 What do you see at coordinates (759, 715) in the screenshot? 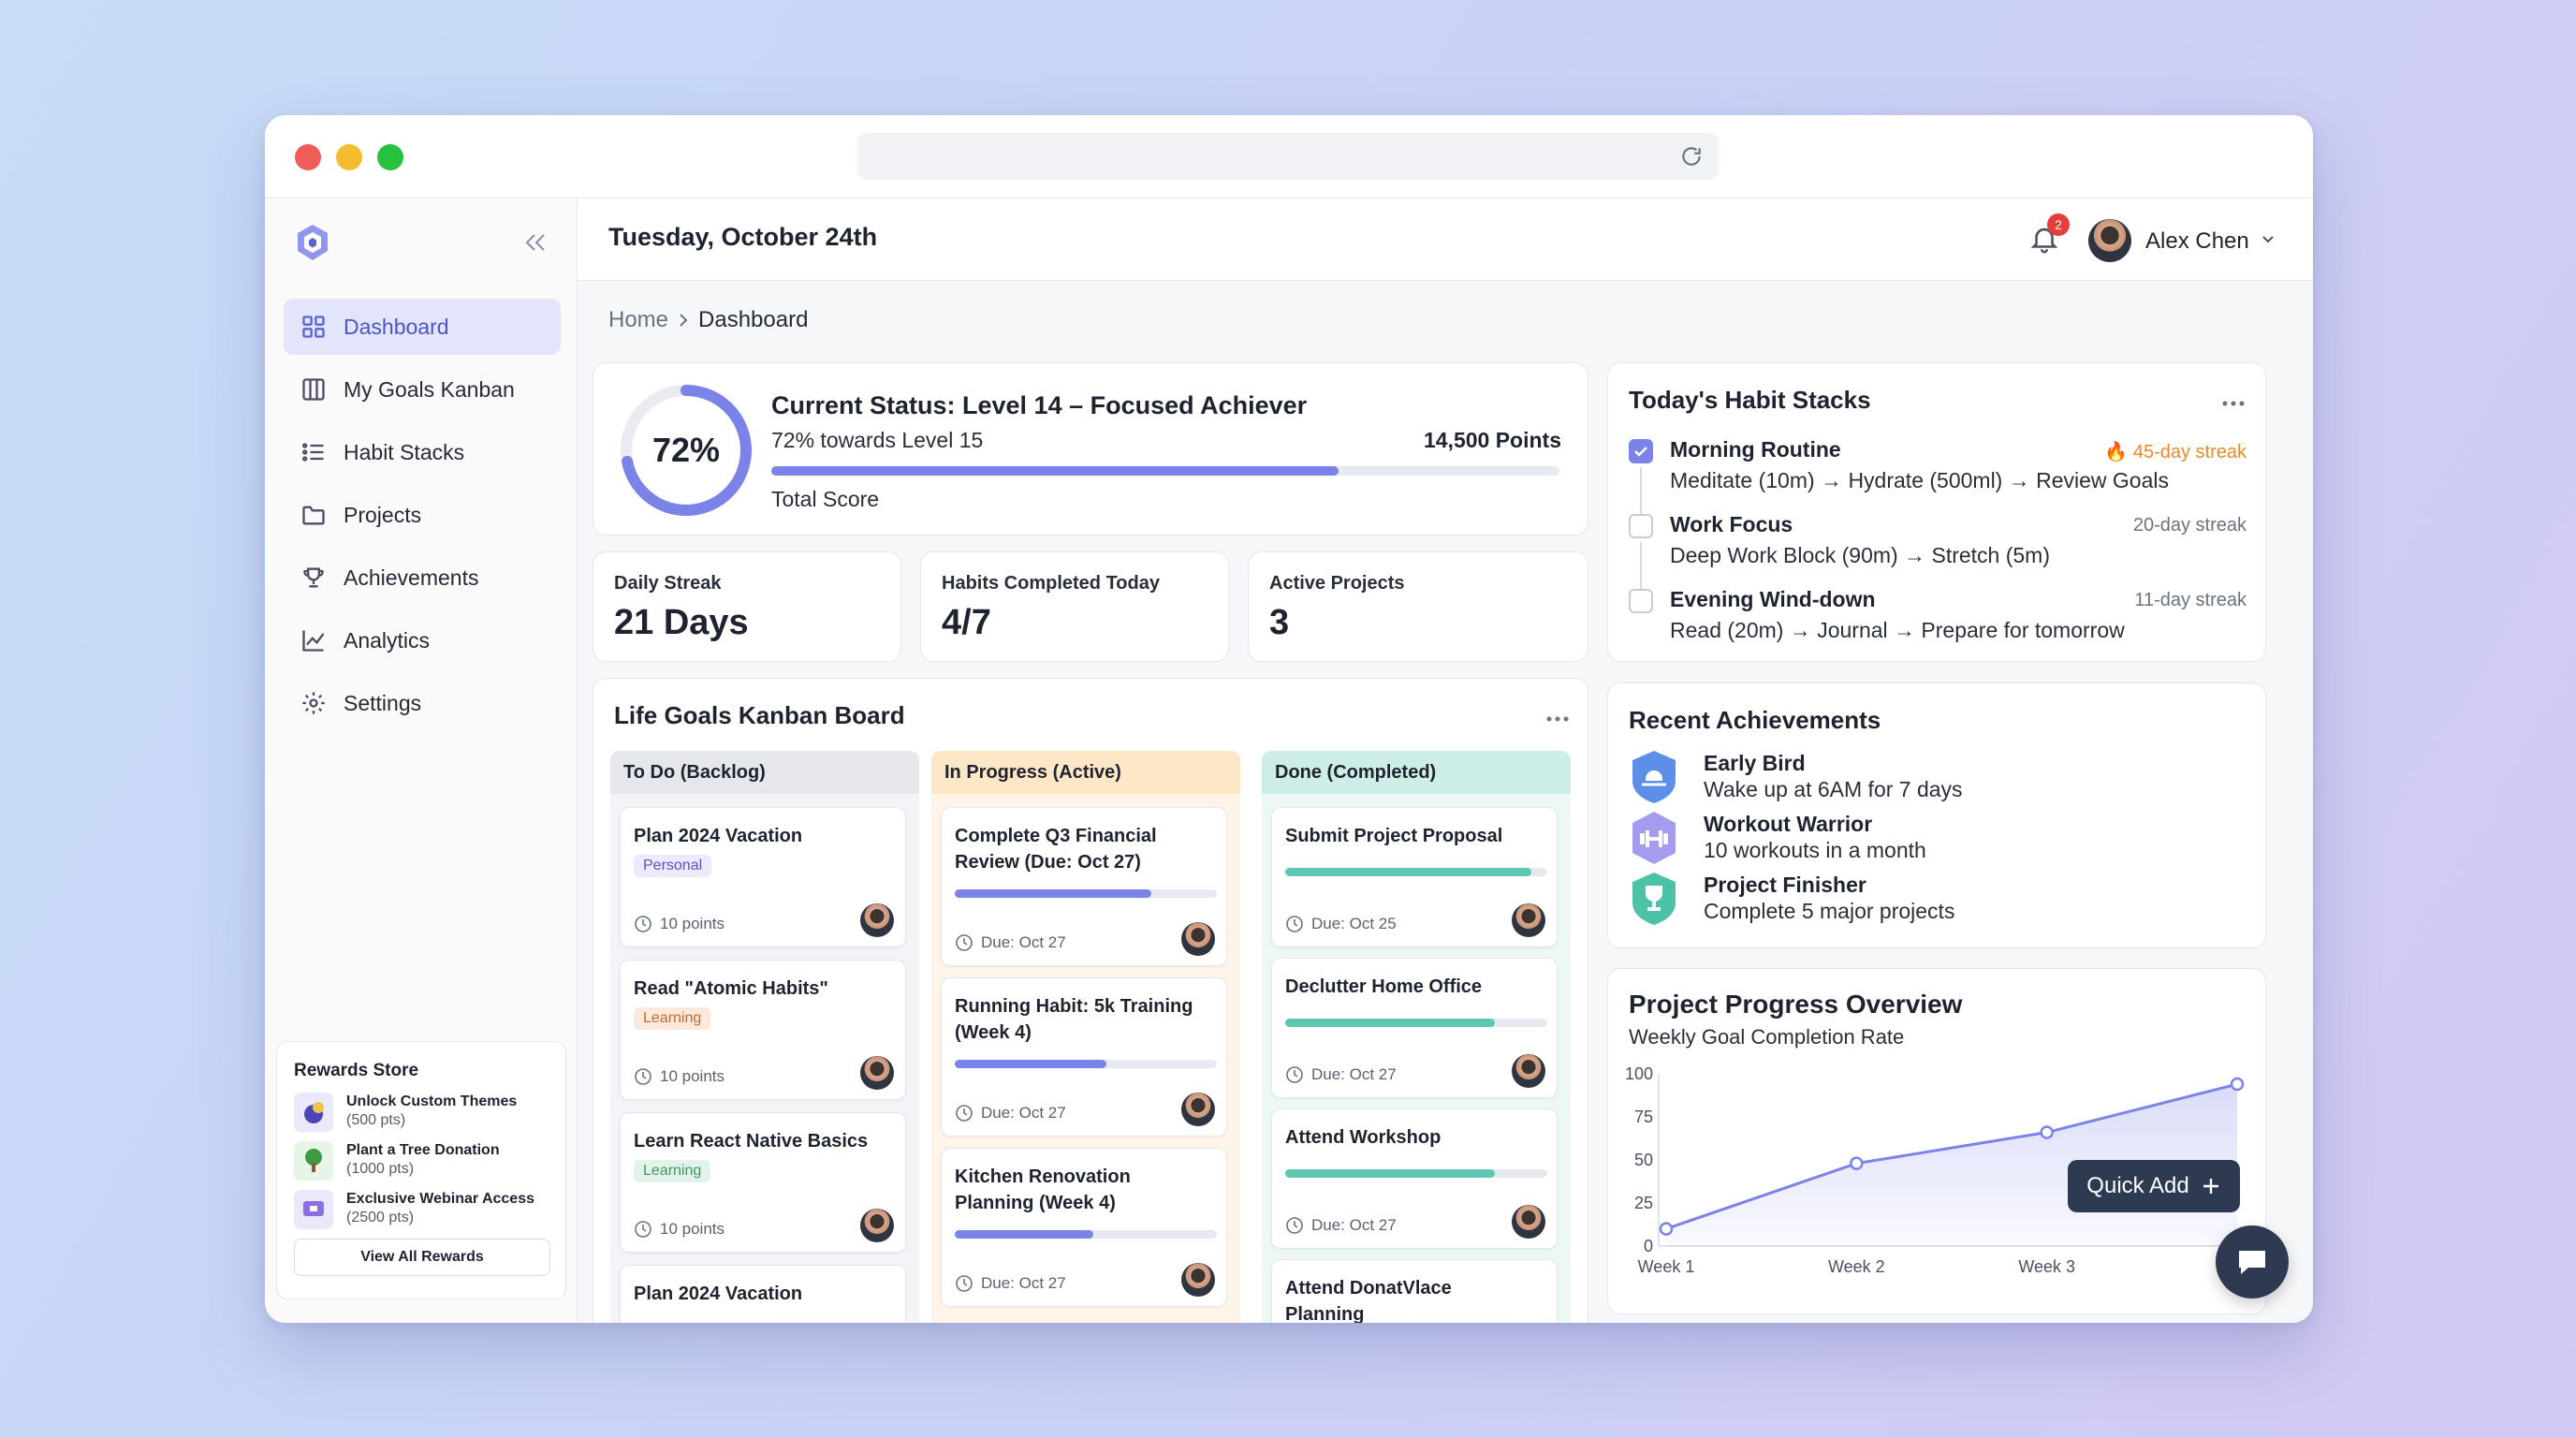
I see `kanban-title: Life Goals Kanban Board` at bounding box center [759, 715].